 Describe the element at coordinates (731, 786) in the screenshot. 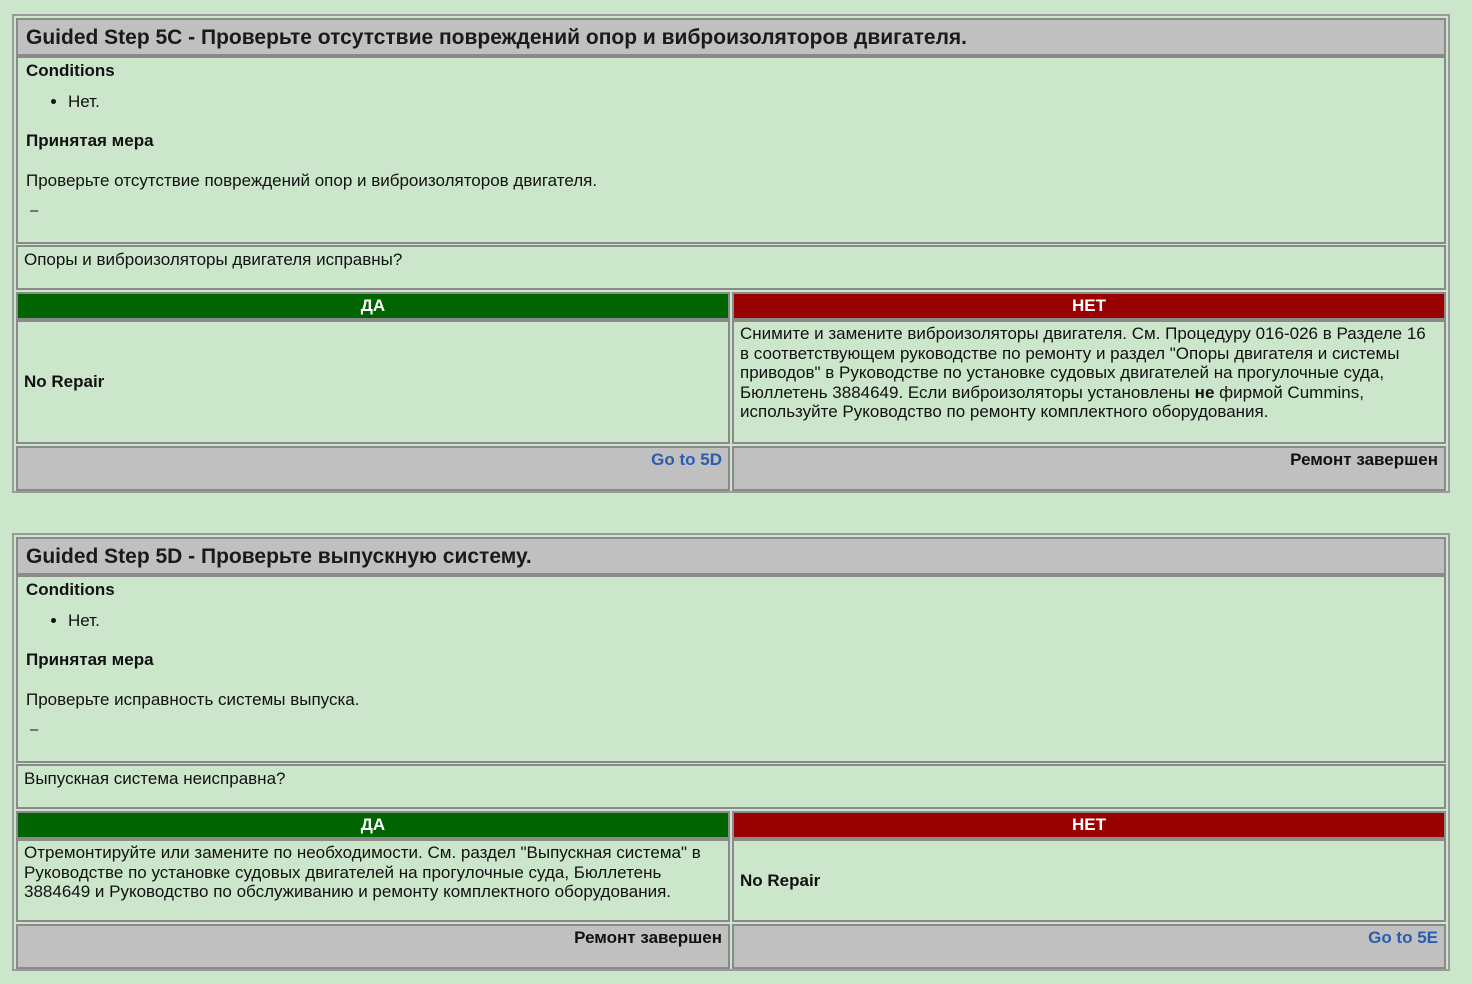

I see `question: Выпускная система неисправна?` at that location.